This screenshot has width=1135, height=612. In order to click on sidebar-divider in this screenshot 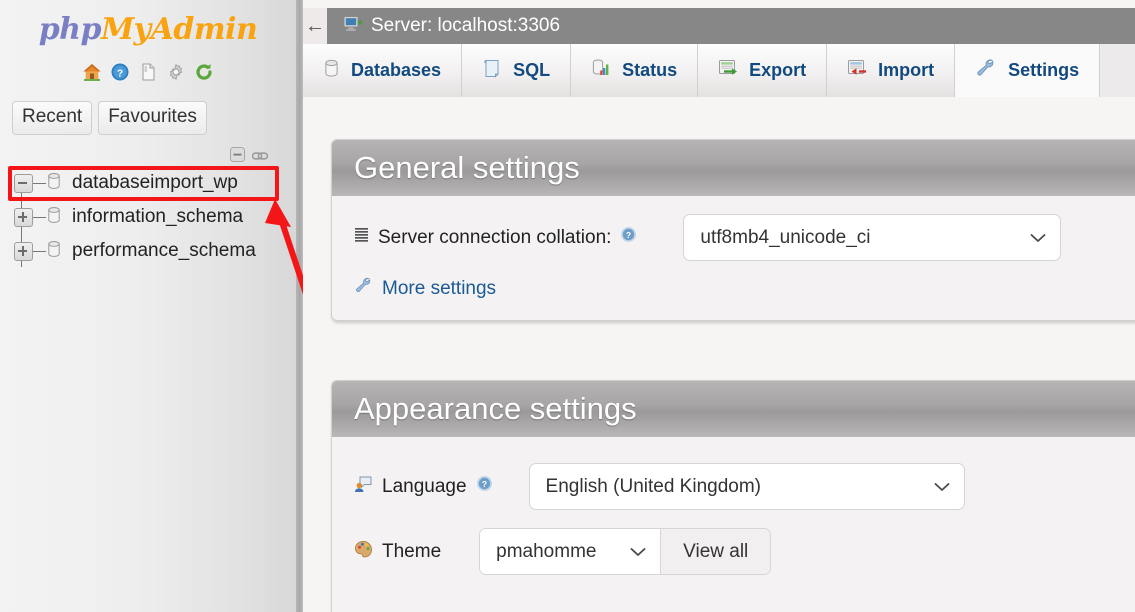, I will do `click(299, 306)`.